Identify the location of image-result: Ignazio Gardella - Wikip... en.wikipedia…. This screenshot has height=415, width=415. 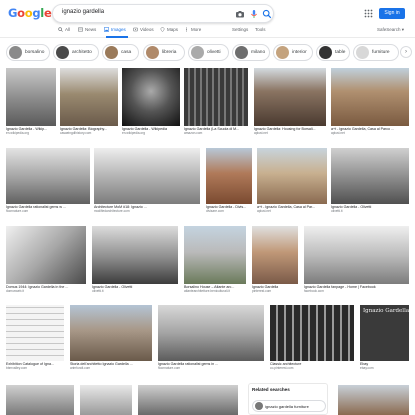
(31, 101).